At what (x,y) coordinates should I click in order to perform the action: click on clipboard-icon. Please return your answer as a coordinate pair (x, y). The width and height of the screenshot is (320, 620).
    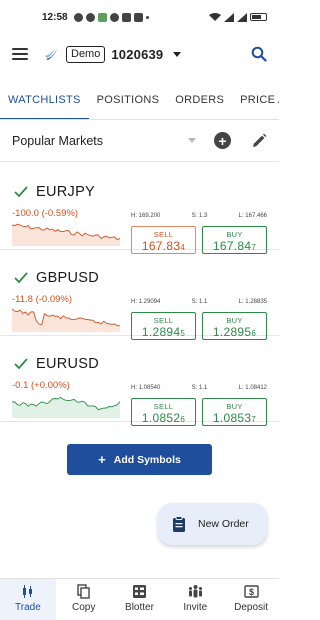
    Looking at the image, I should click on (179, 524).